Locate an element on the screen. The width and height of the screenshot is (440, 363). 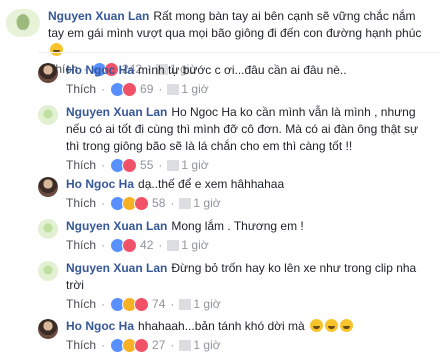
comment-text: mình tự bước c ơi...đâu cần ai đâu nè.. is located at coordinates (242, 70).